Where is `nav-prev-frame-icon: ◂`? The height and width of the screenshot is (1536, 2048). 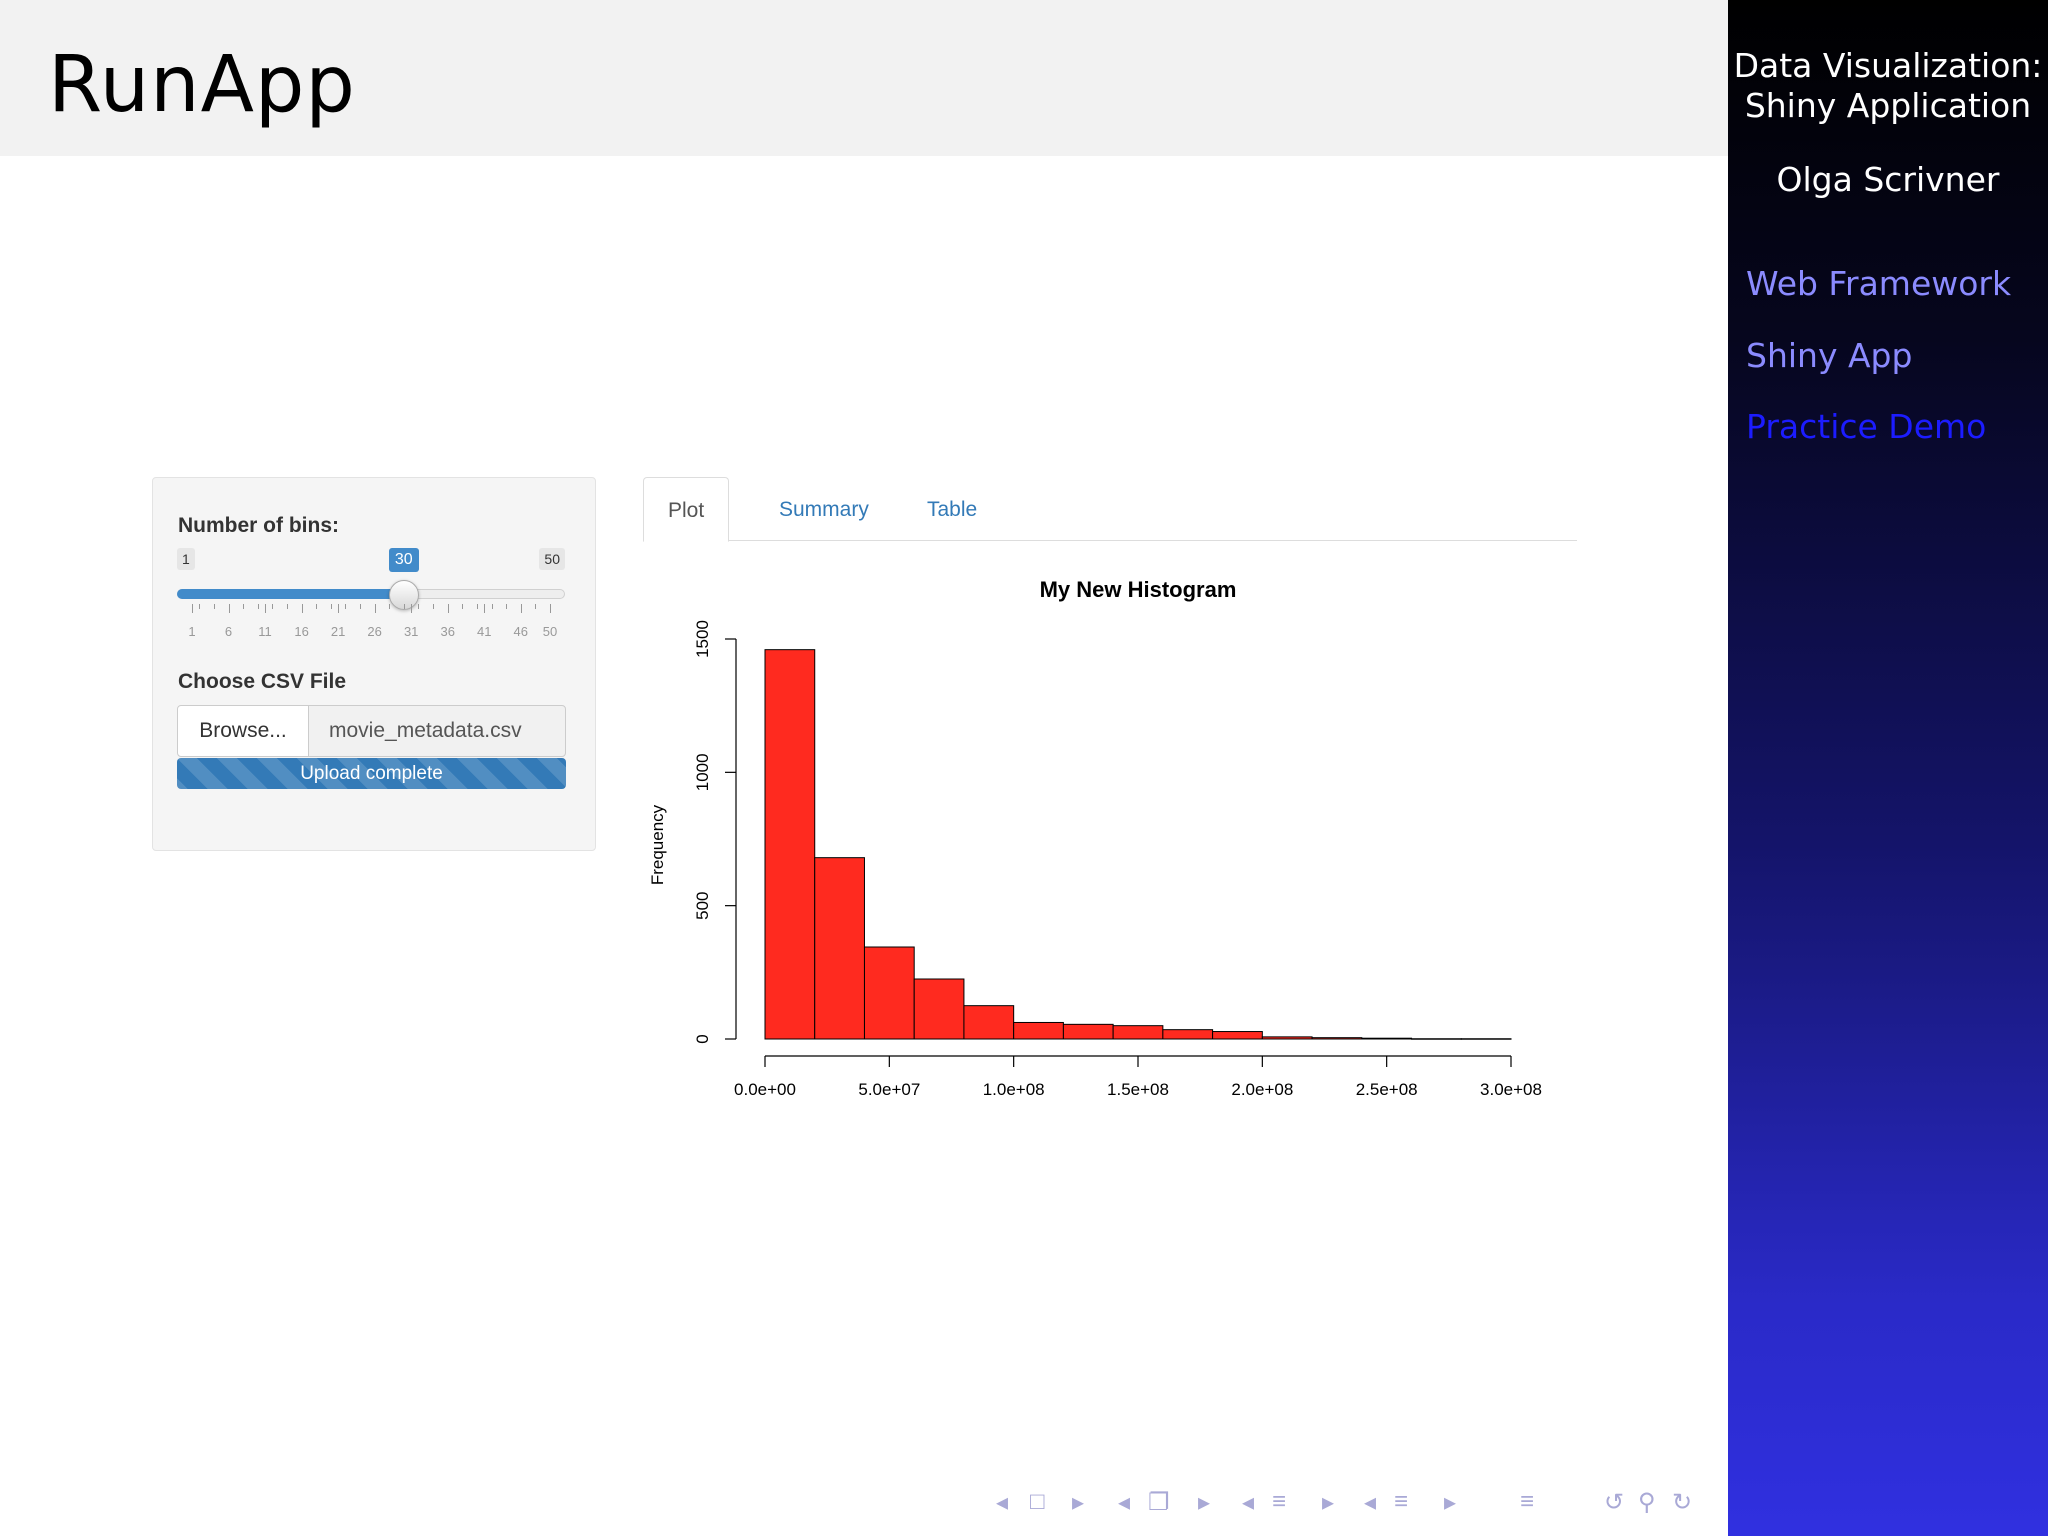 nav-prev-frame-icon: ◂ is located at coordinates (1002, 1502).